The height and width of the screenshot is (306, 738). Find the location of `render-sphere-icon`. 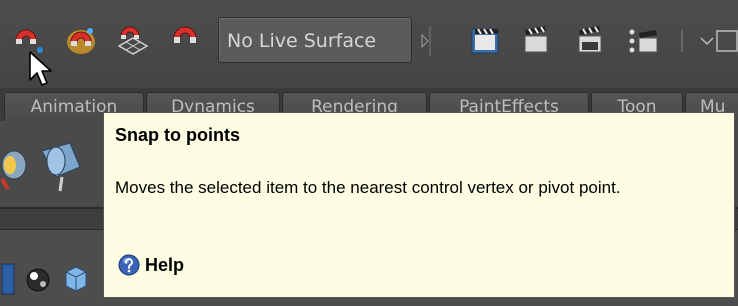

render-sphere-icon is located at coordinates (38, 280).